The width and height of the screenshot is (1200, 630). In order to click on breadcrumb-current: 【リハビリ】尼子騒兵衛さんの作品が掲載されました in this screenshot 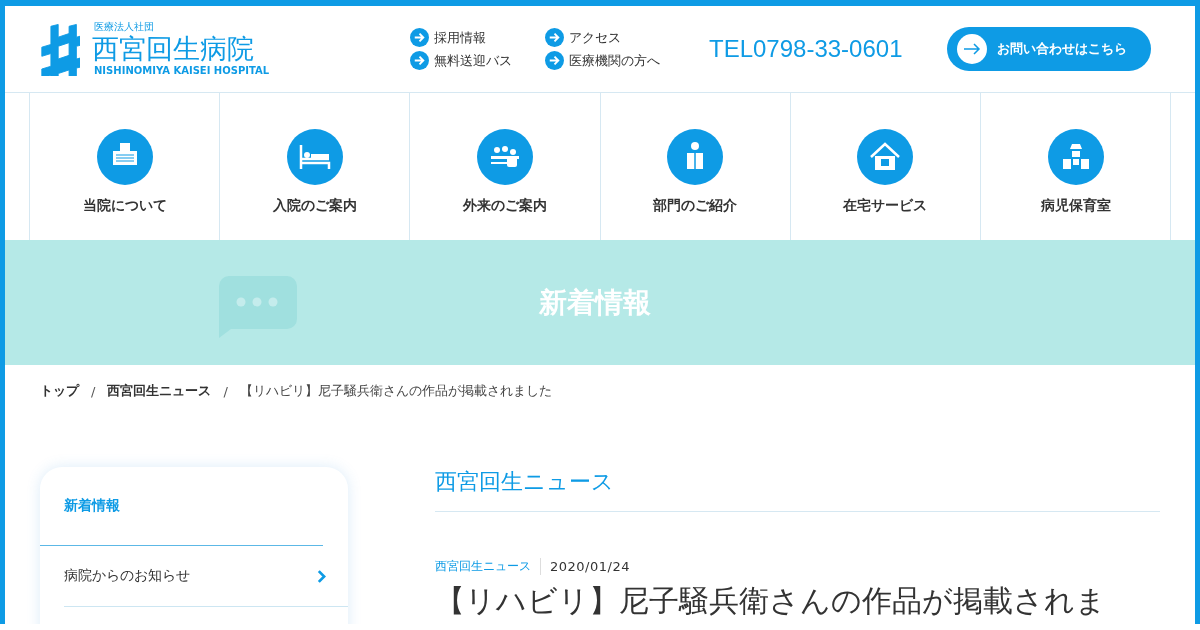, I will do `click(395, 391)`.